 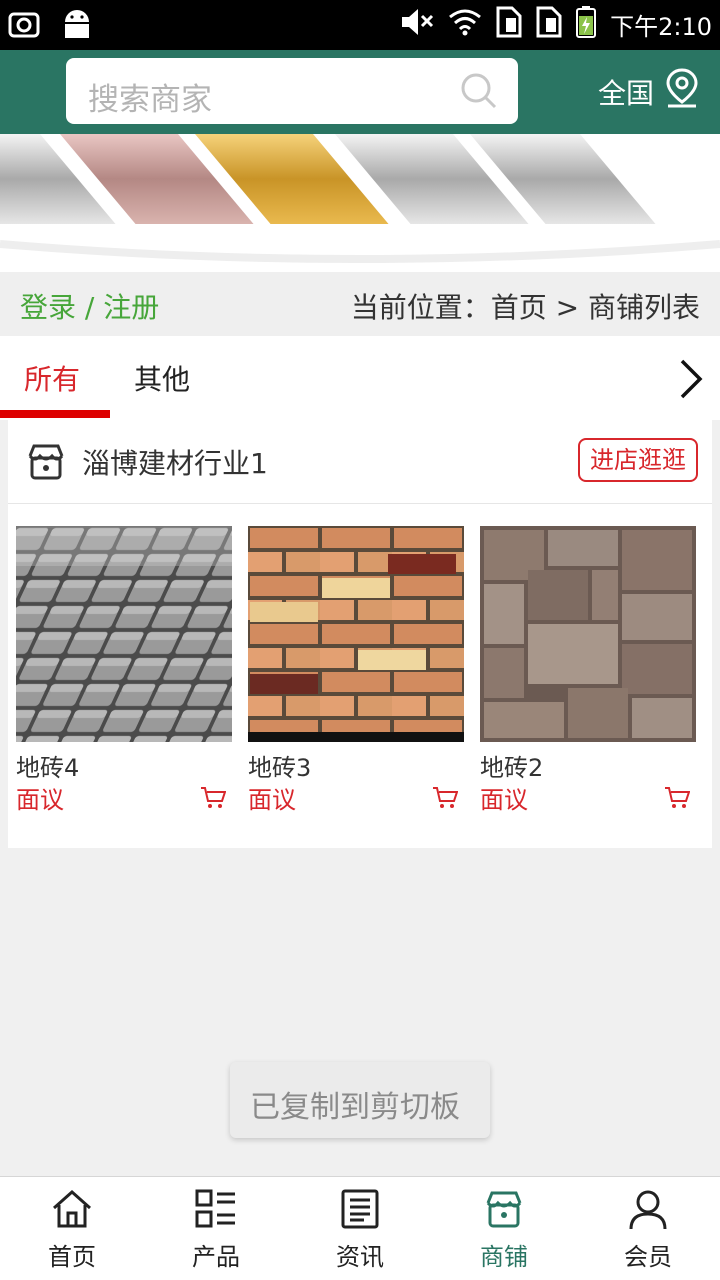 I want to click on list-icon, so click(x=216, y=1211).